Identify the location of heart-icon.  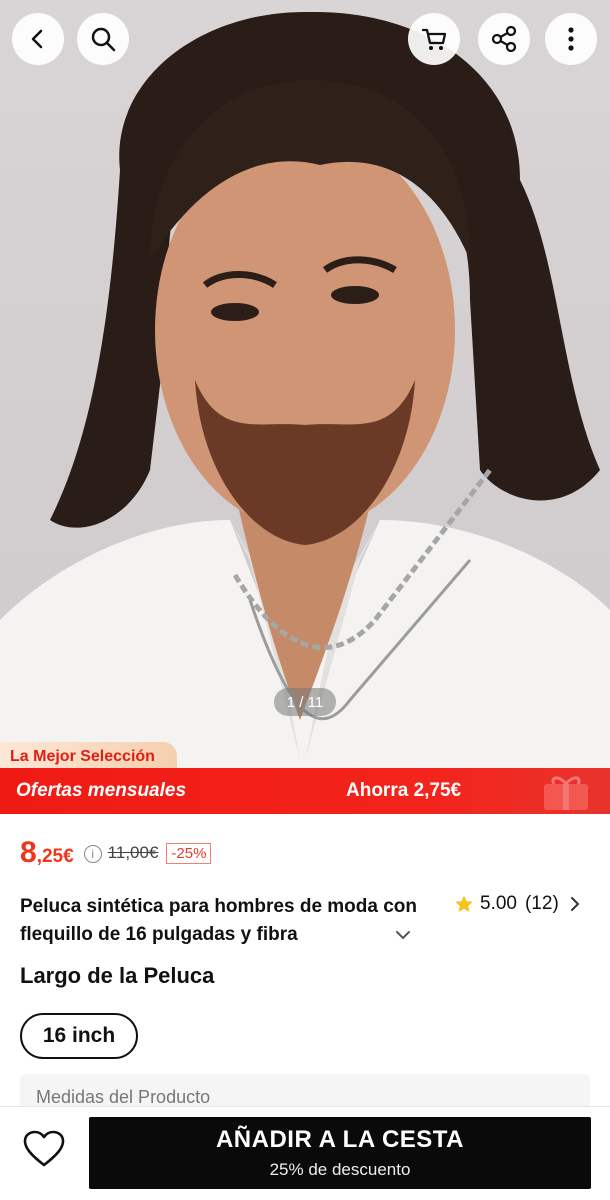
(44, 1148).